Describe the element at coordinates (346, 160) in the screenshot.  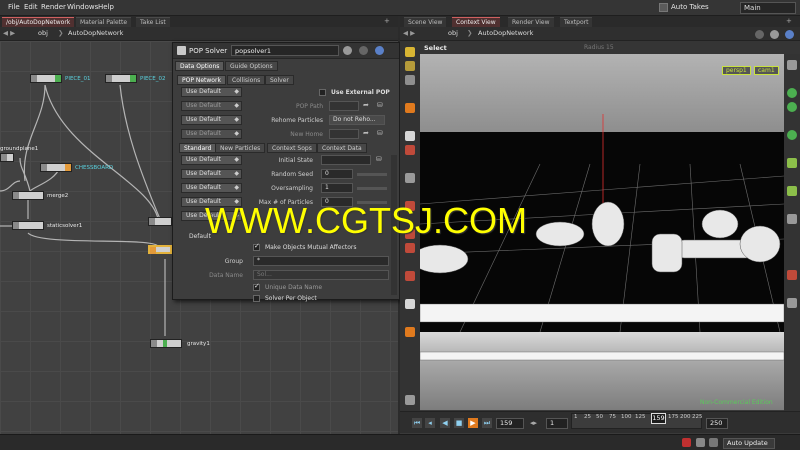
I see `initial-state-field` at that location.